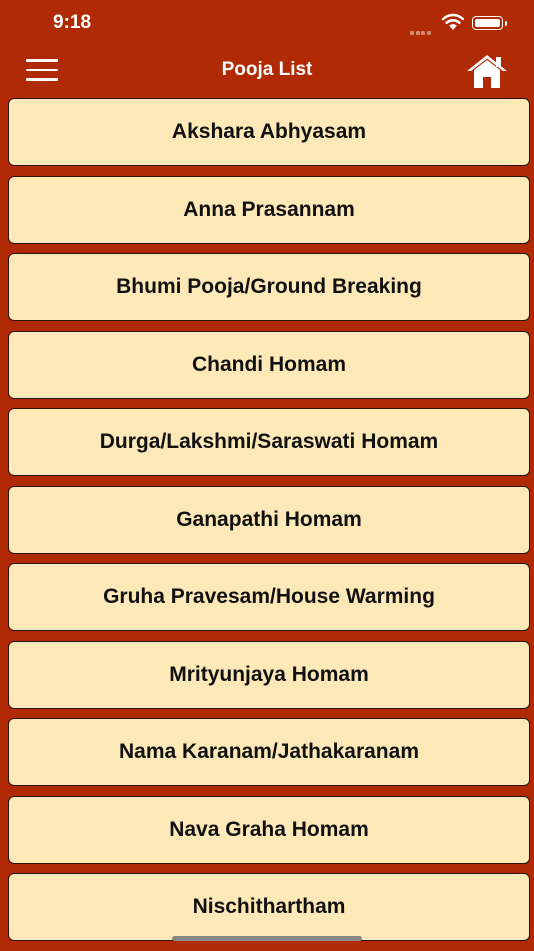  I want to click on list-item: Mrityunjaya Homam, so click(269, 674).